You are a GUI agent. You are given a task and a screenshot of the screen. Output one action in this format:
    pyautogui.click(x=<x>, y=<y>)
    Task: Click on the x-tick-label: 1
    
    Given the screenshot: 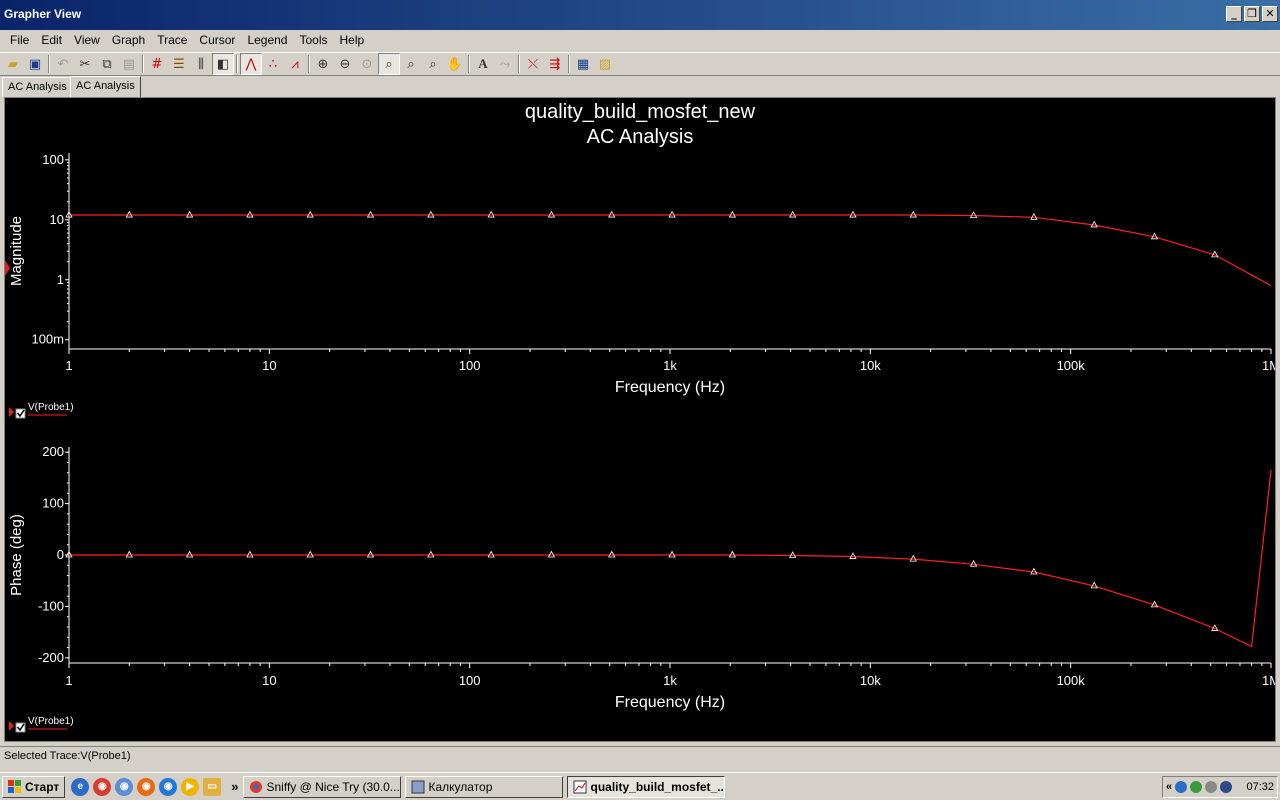 What is the action you would take?
    pyautogui.click(x=68, y=680)
    